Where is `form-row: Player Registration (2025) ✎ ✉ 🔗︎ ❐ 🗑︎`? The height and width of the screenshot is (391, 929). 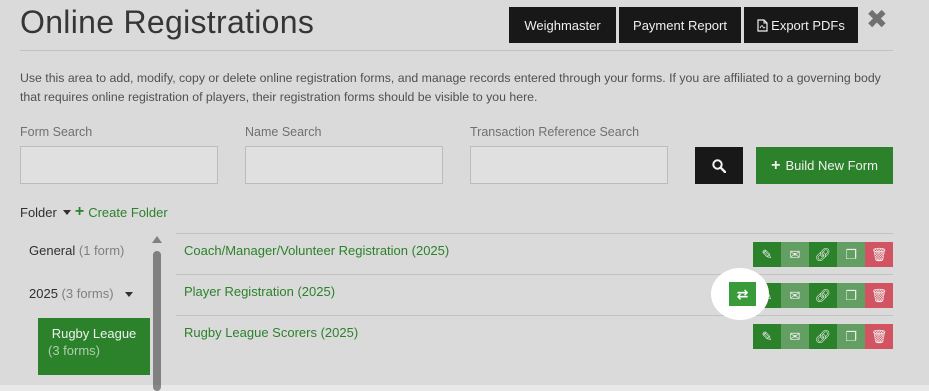
form-row: Player Registration (2025) ✎ ✉ 🔗︎ ❐ 🗑︎ is located at coordinates (534, 294).